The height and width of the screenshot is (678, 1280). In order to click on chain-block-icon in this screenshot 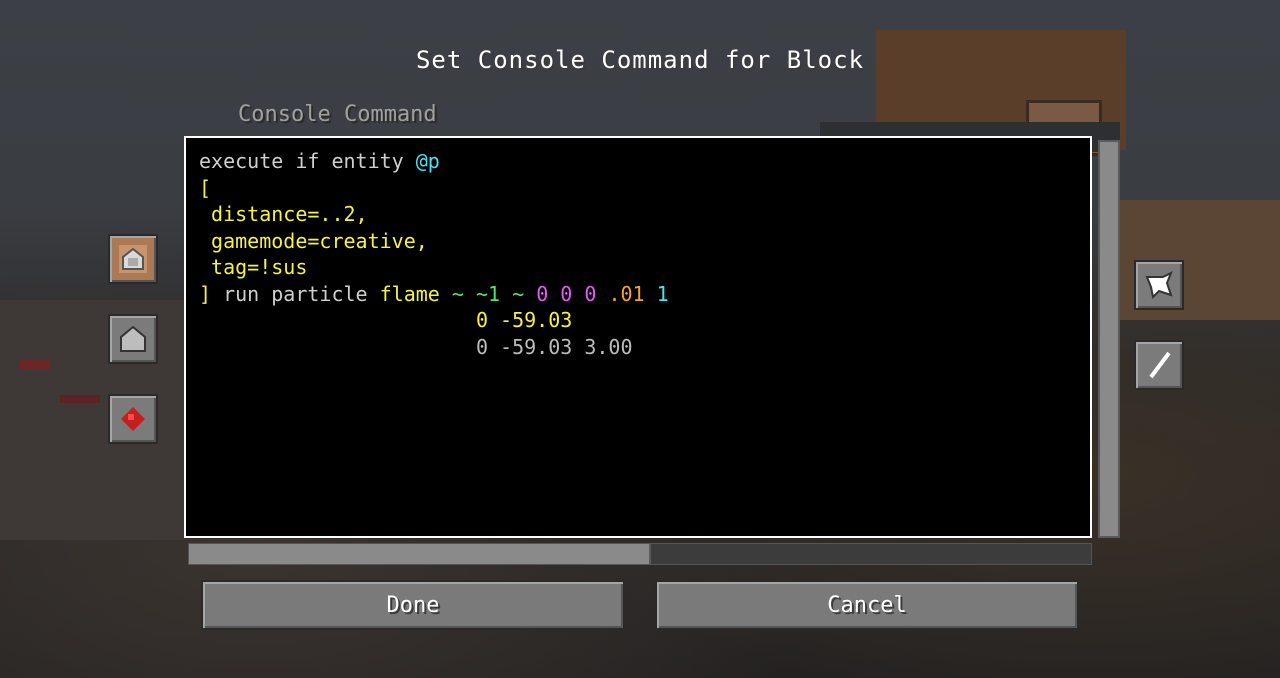, I will do `click(133, 338)`.